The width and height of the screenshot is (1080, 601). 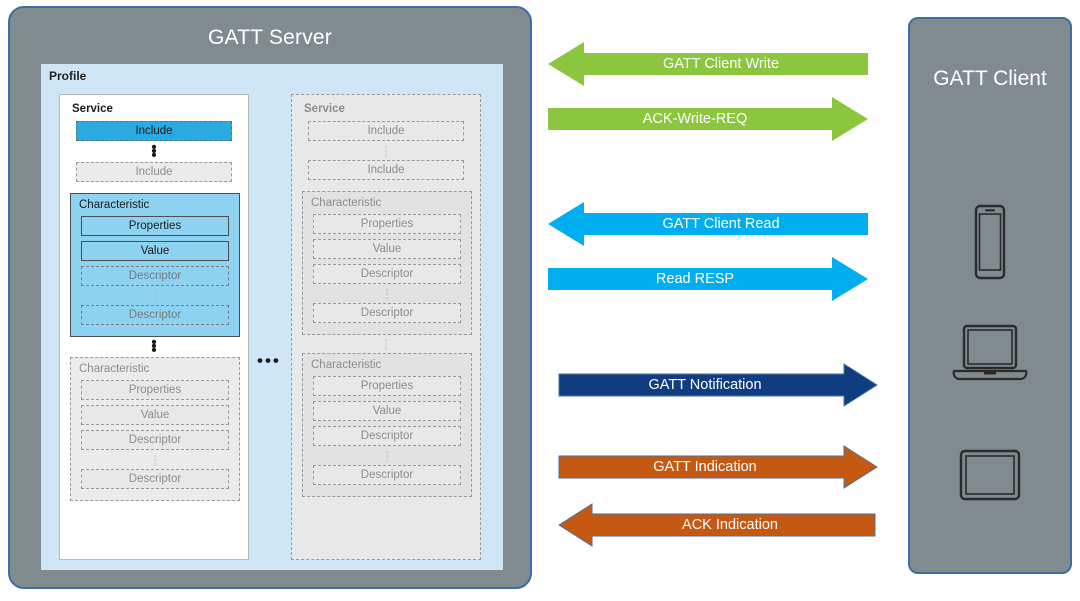 I want to click on arrow-gatt-indication: GATT Indication, so click(x=718, y=467).